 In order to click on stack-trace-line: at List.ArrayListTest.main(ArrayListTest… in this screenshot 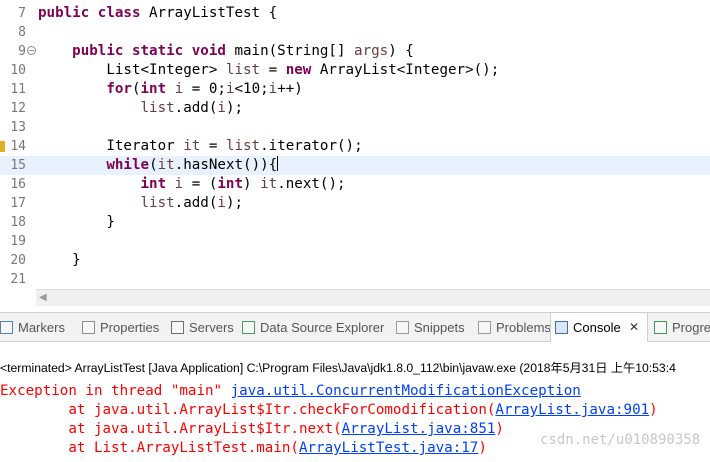, I will do `click(243, 448)`.